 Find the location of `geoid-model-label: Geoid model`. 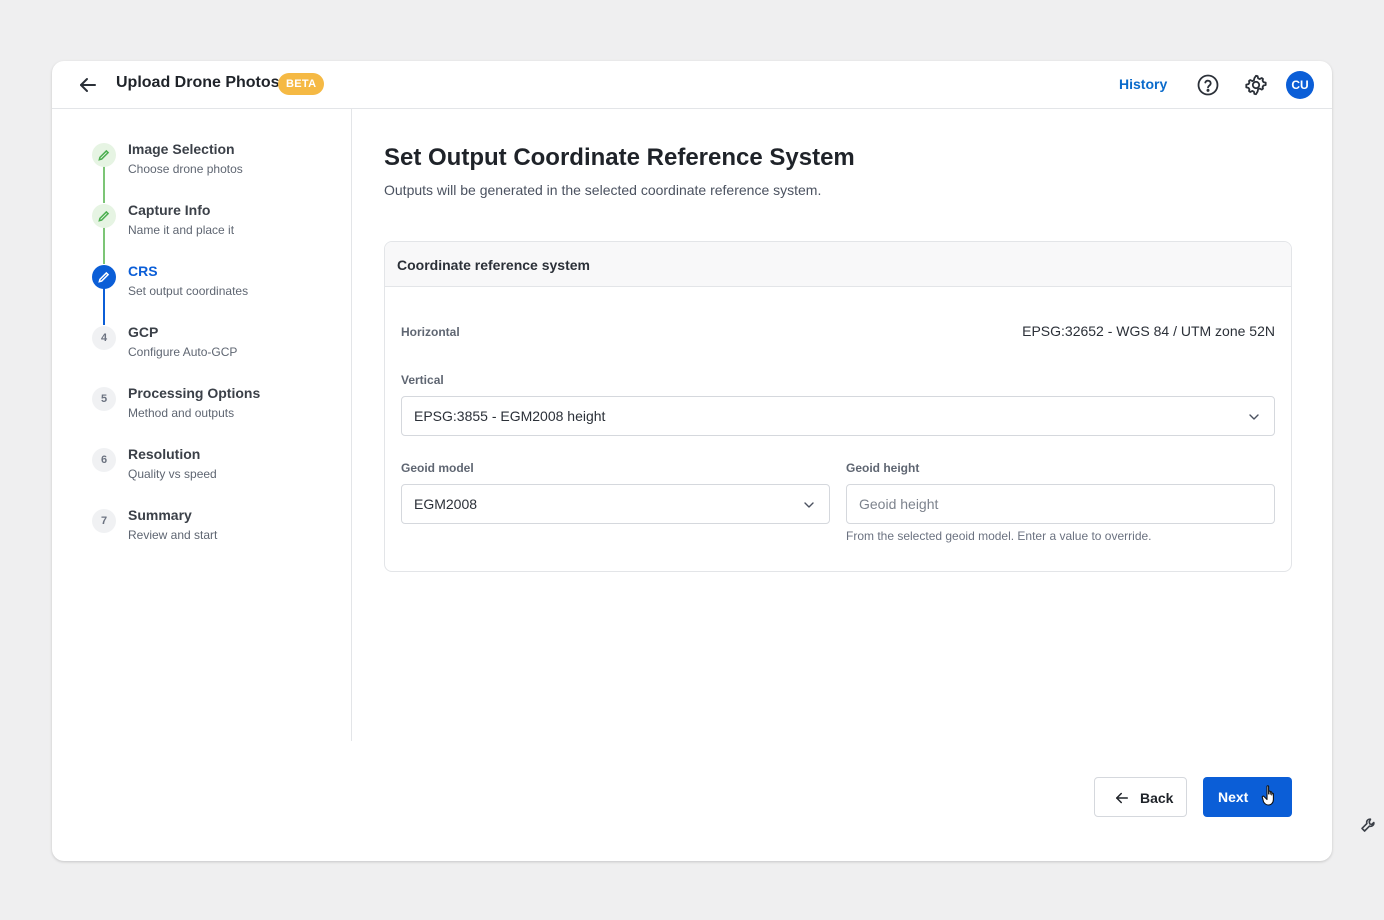

geoid-model-label: Geoid model is located at coordinates (437, 468).